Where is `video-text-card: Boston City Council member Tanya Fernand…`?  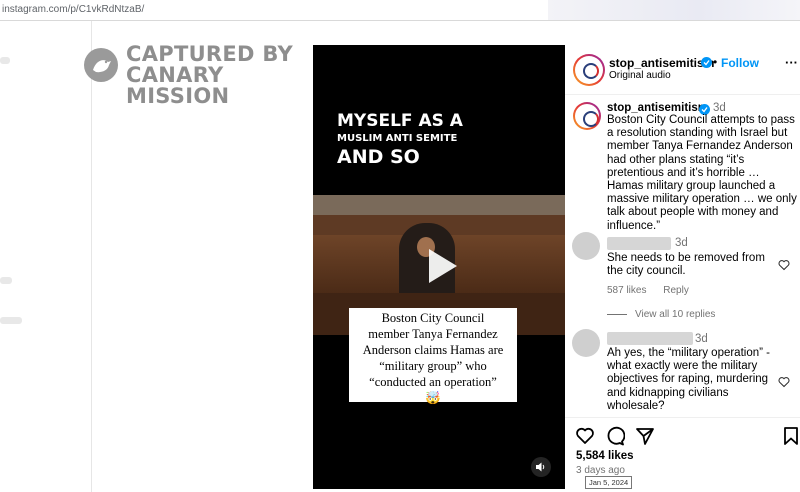 video-text-card: Boston City Council member Tanya Fernand… is located at coordinates (433, 356).